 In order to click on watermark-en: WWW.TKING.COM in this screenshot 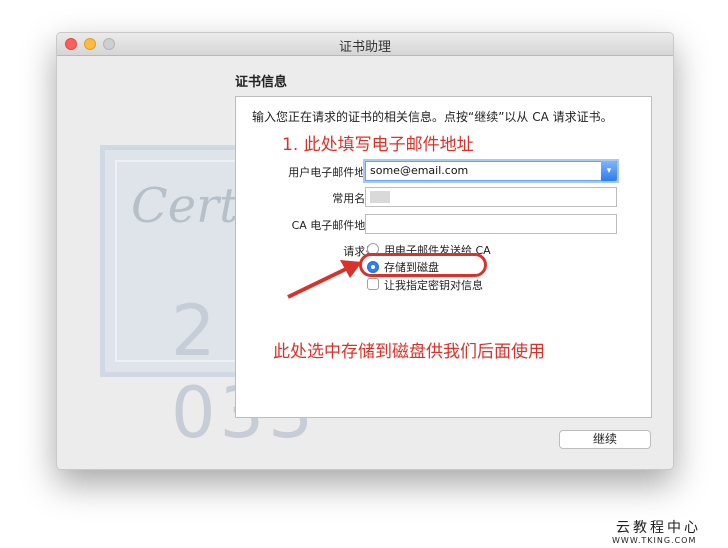, I will do `click(654, 540)`.